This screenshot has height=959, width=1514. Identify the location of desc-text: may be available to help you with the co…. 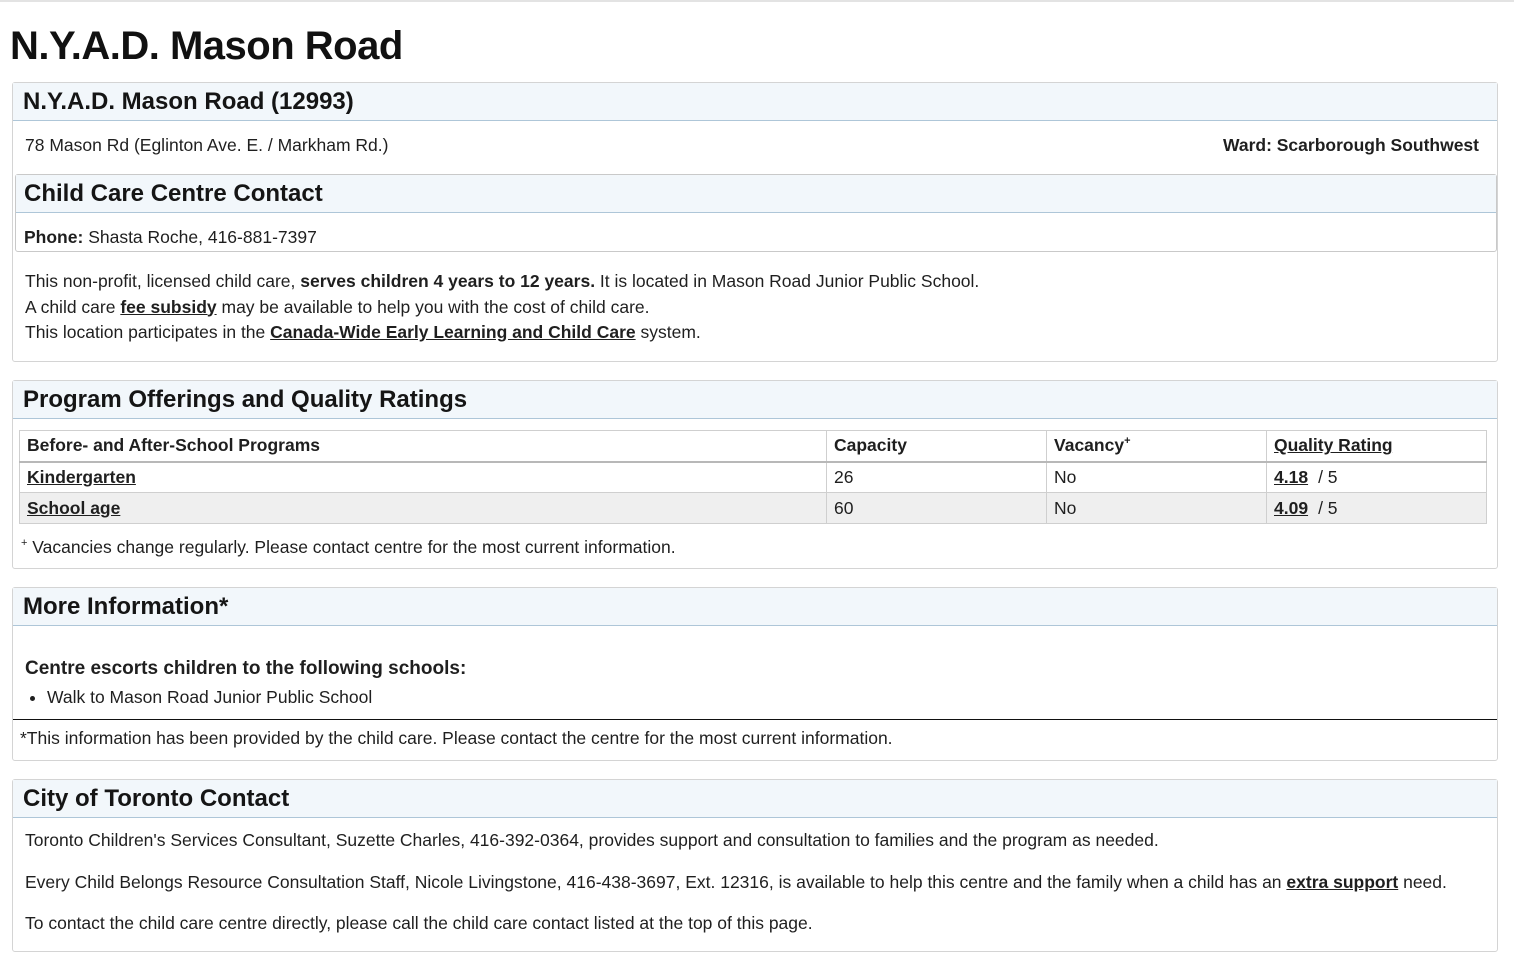
(433, 306).